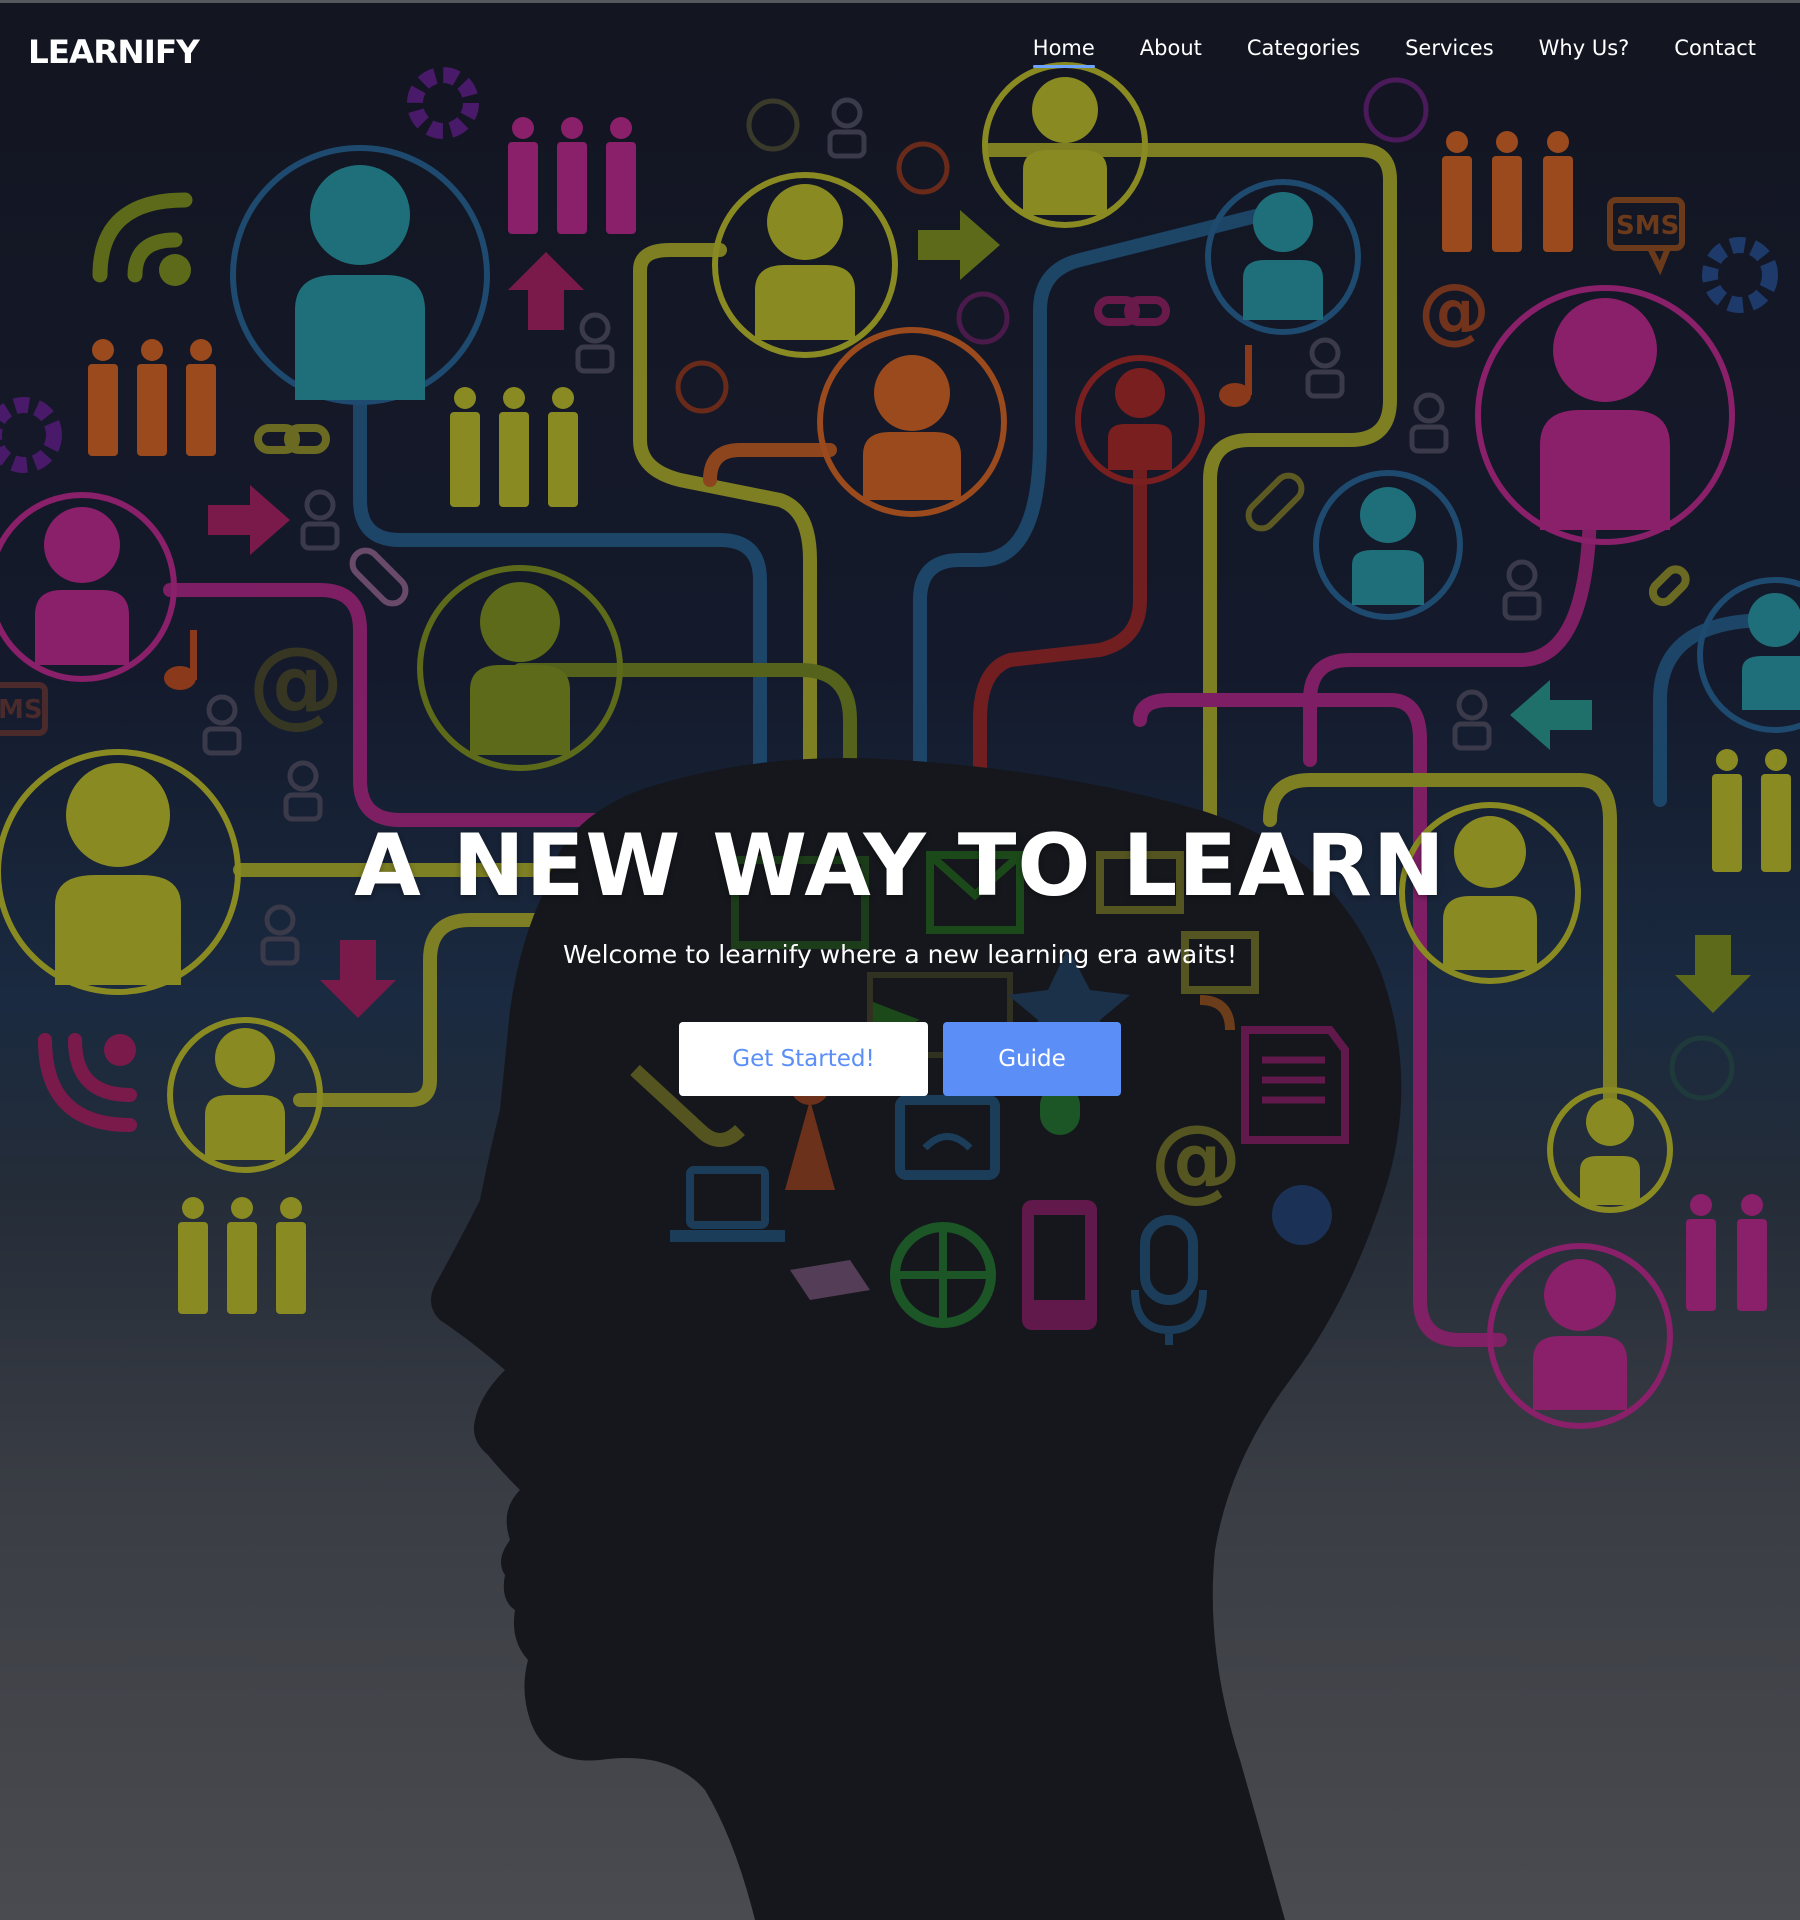 The height and width of the screenshot is (1920, 1800). I want to click on ms-label: MS, so click(21, 710).